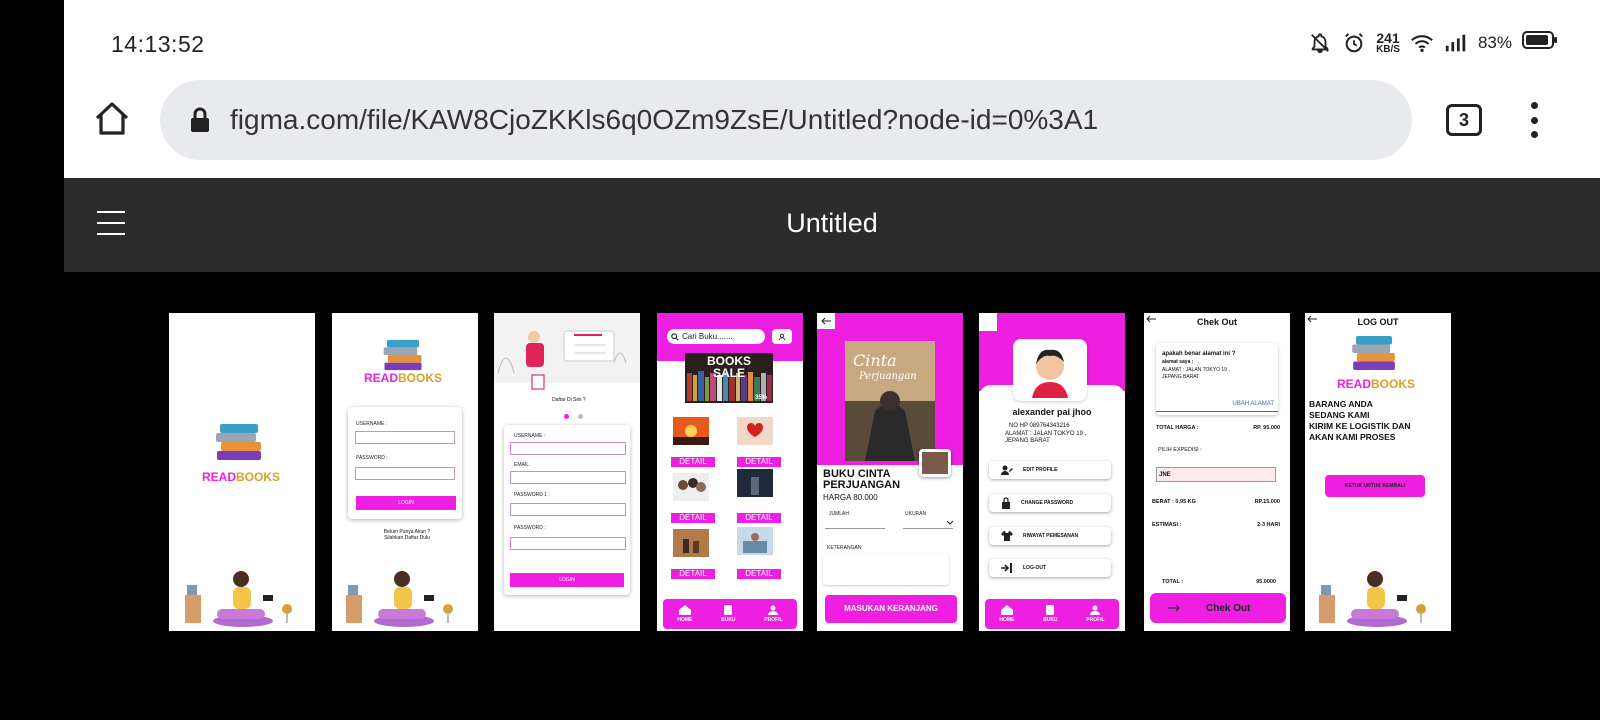  I want to click on net-speed-unit: KB/S, so click(1388, 49).